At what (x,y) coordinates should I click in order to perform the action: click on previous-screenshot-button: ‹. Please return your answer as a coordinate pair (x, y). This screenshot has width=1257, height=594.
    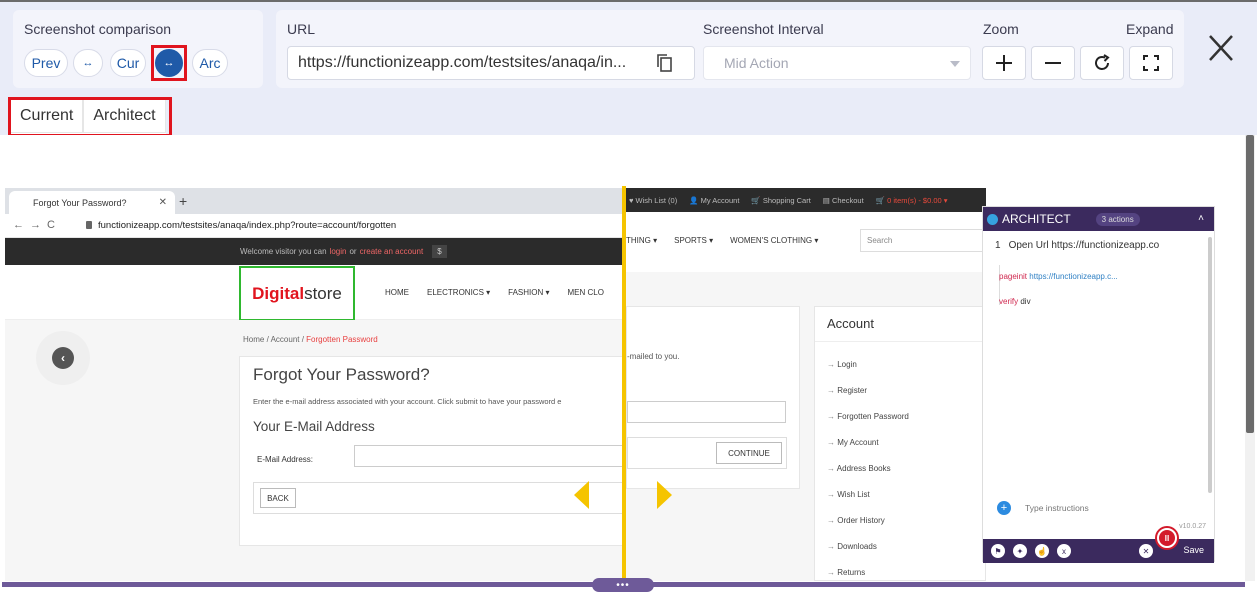
    Looking at the image, I should click on (63, 358).